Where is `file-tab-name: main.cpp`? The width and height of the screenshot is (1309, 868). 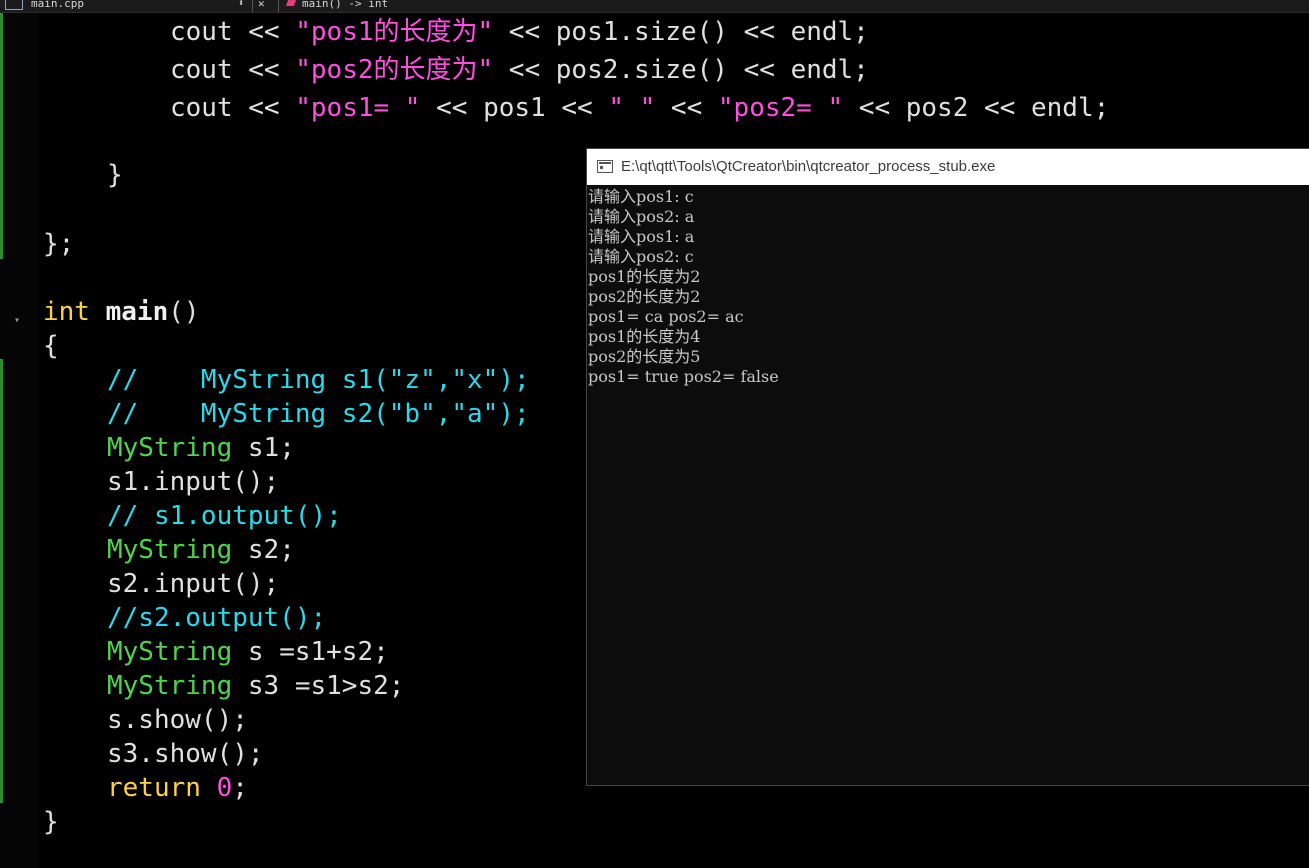 file-tab-name: main.cpp is located at coordinates (57, 4).